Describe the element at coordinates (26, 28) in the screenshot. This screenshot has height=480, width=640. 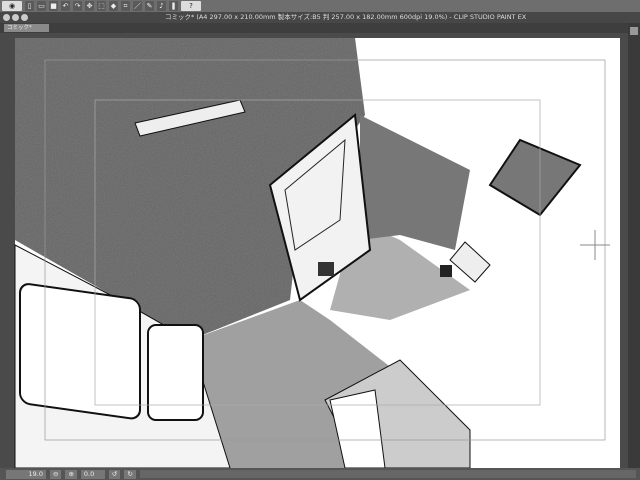
I see `tab-comic: コミック*` at that location.